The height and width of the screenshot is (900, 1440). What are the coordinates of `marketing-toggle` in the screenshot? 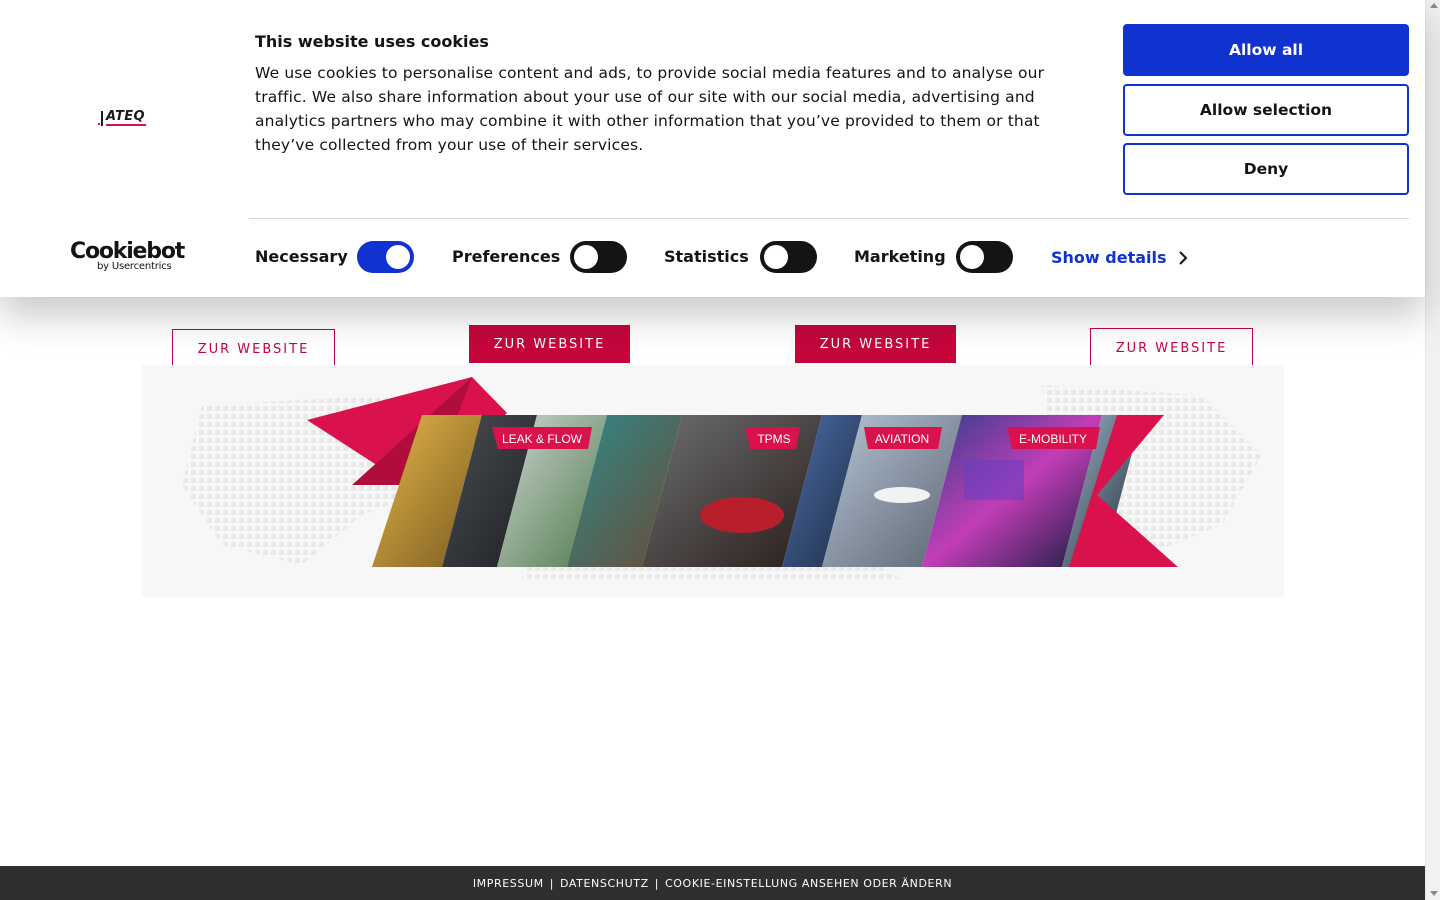 It's located at (984, 257).